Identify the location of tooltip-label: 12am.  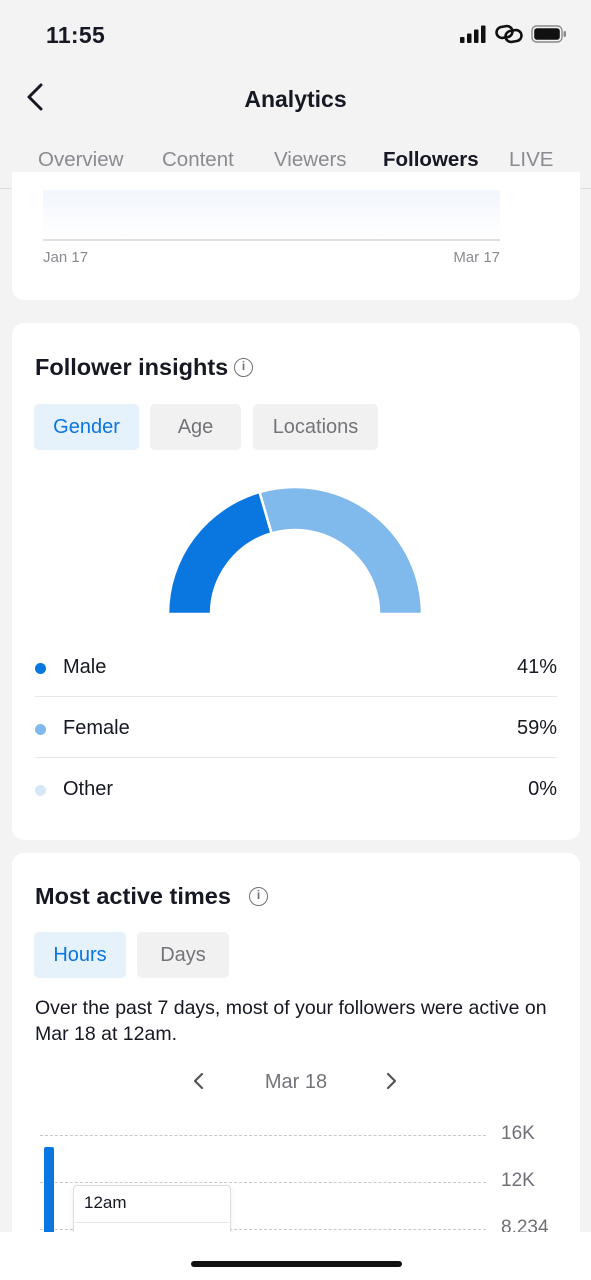
(105, 1202).